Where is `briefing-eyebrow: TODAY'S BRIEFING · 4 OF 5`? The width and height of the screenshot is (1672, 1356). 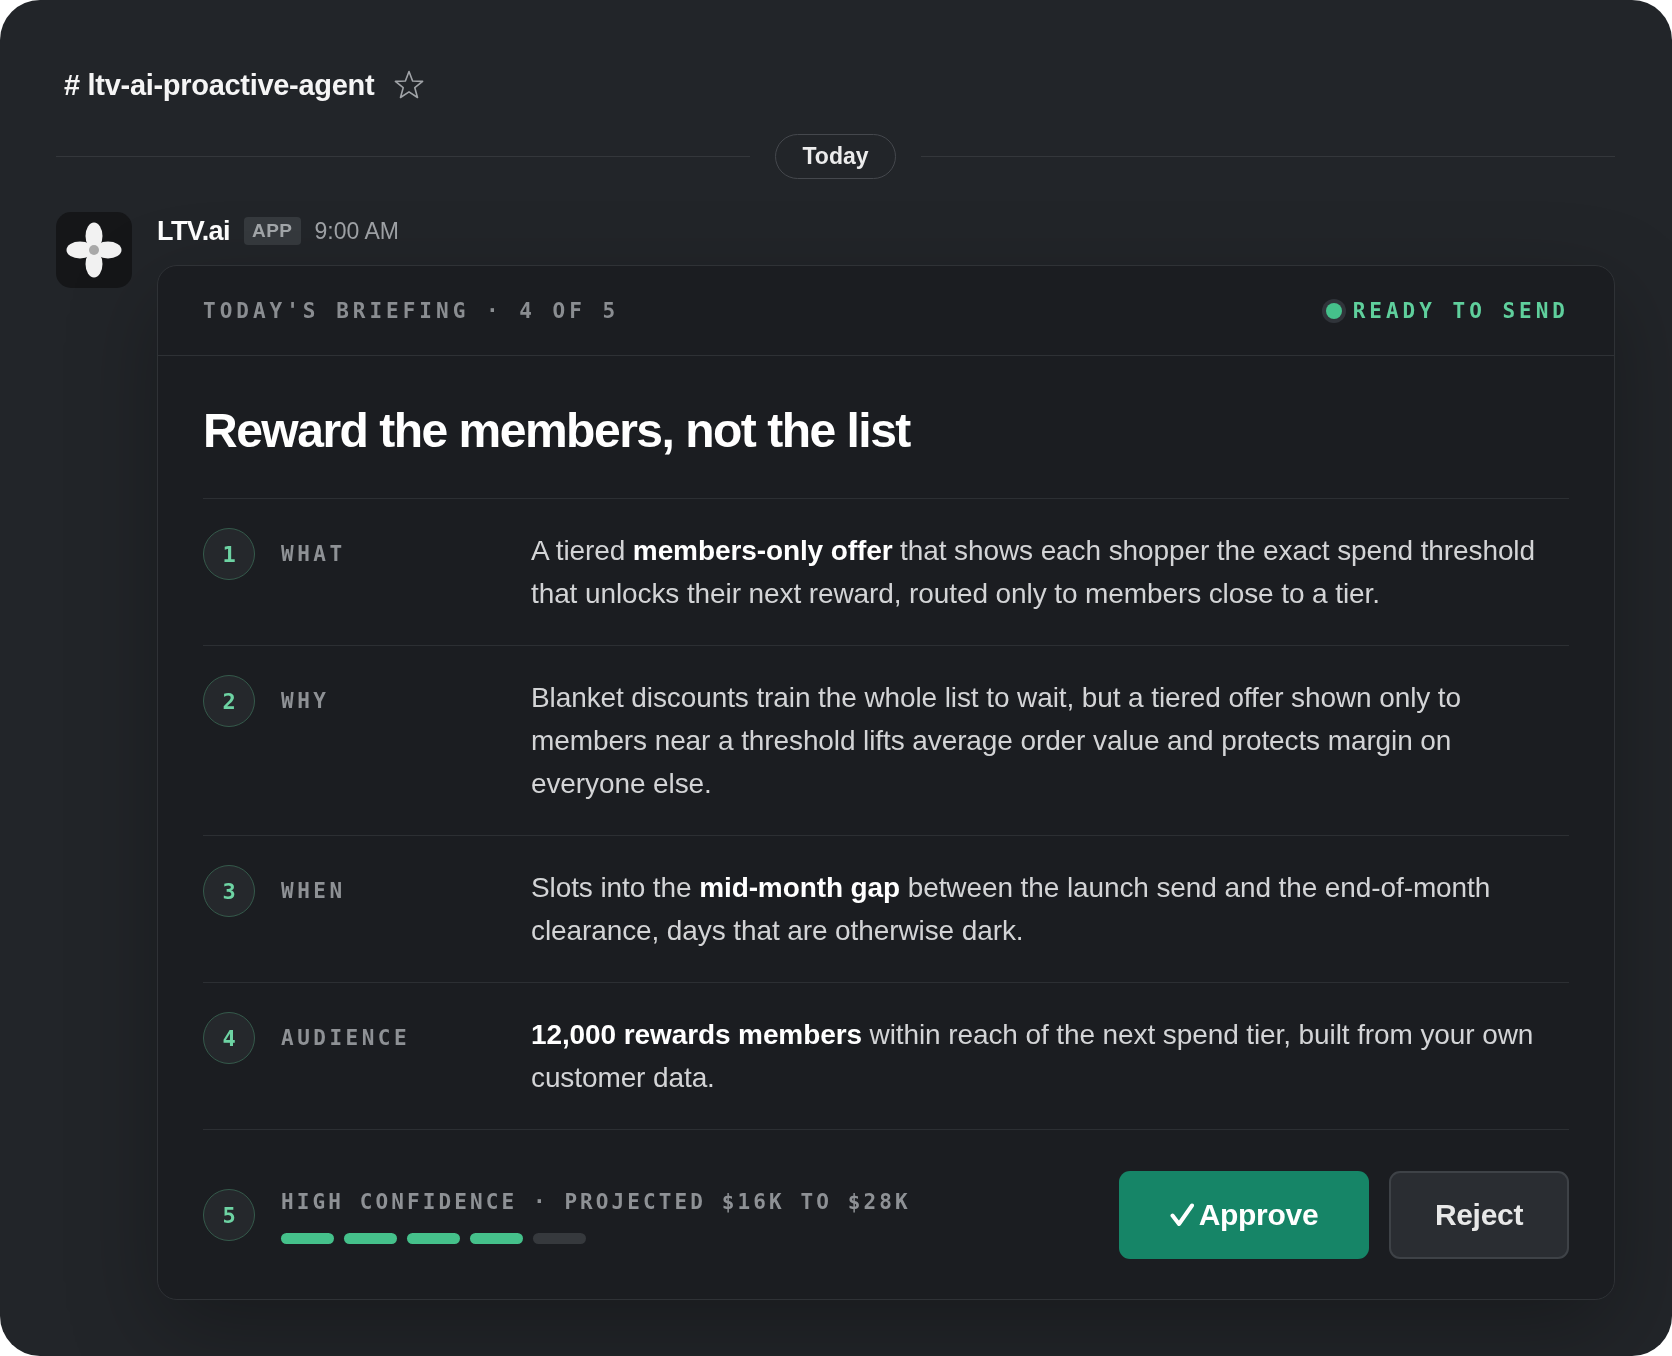
briefing-eyebrow: TODAY'S BRIEFING · 4 OF 5 is located at coordinates (411, 310).